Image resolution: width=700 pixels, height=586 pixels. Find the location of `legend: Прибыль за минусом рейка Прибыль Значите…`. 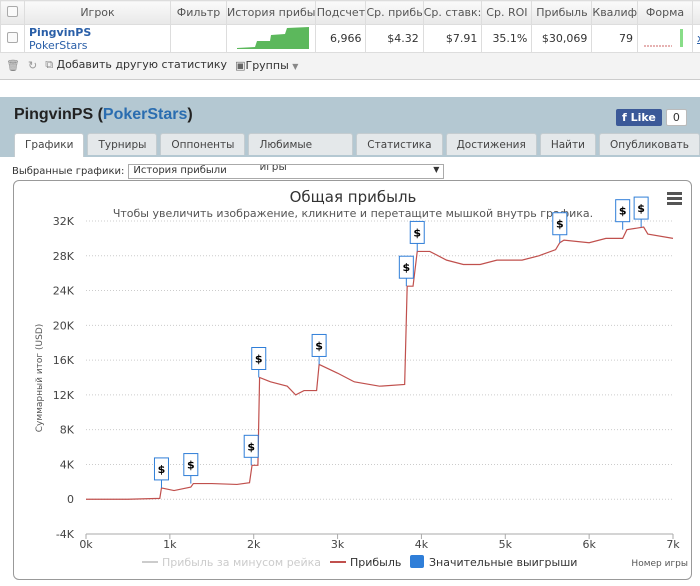

legend: Прибыль за минусом рейка Прибыль Значите… is located at coordinates (359, 562).